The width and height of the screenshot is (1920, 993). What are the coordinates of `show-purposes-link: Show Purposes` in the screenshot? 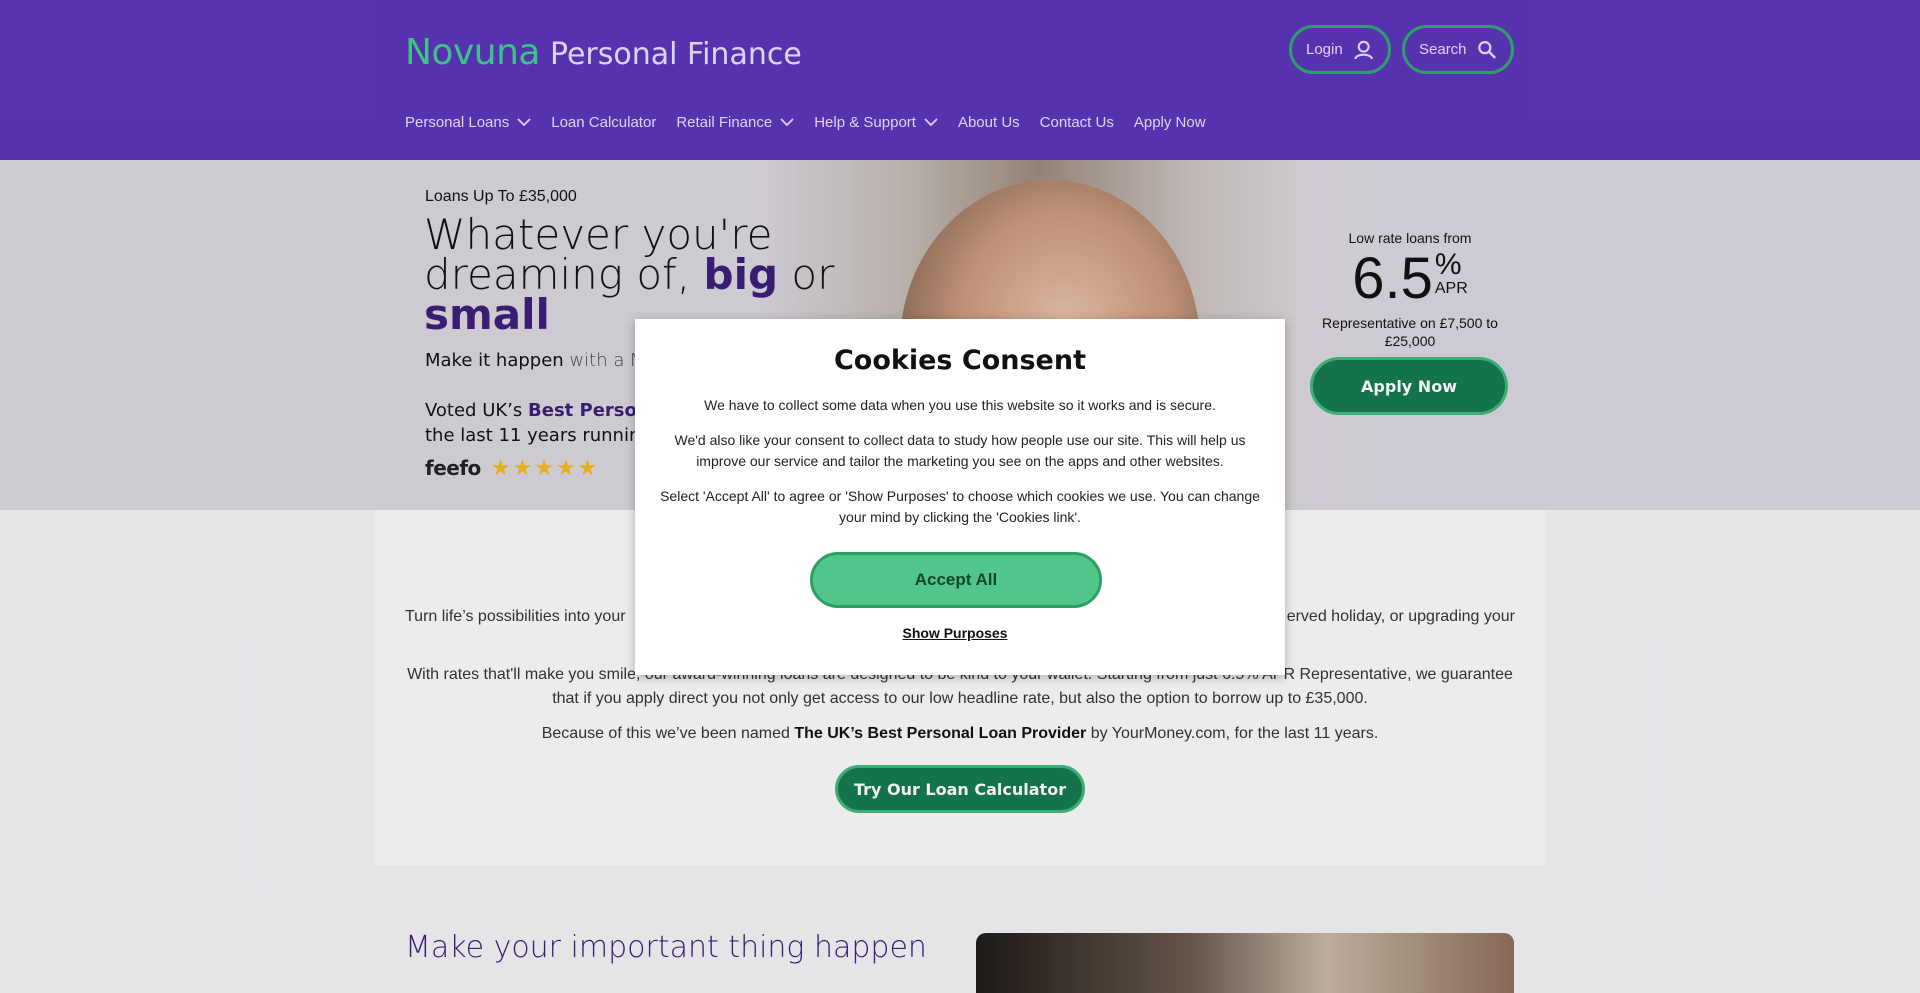 It's located at (955, 633).